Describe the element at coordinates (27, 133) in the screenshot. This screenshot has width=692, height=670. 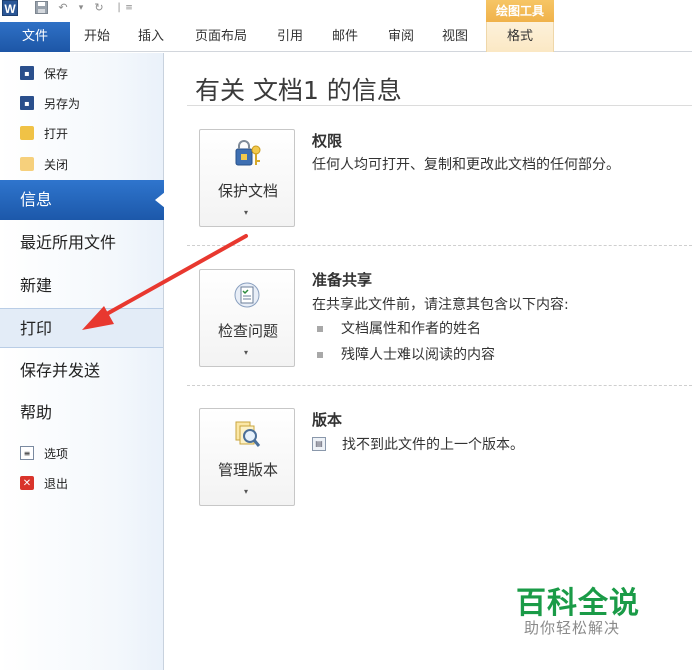
I see `open-folder-icon` at that location.